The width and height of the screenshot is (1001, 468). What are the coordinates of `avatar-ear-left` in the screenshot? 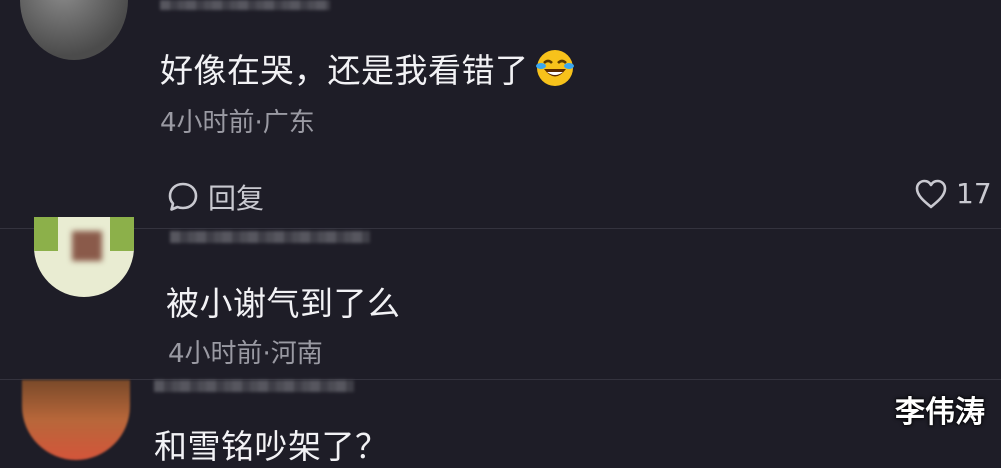 It's located at (46, 234).